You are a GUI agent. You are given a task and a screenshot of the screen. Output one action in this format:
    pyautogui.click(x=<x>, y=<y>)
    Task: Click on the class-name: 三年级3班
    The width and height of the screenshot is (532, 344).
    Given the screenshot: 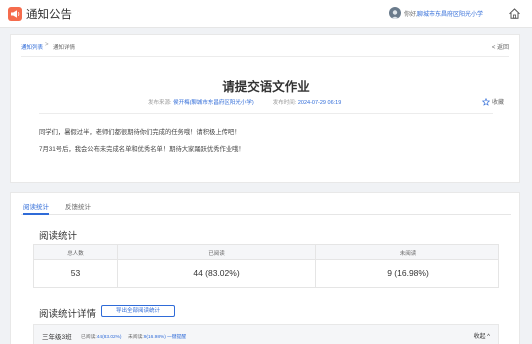 What is the action you would take?
    pyautogui.click(x=57, y=337)
    